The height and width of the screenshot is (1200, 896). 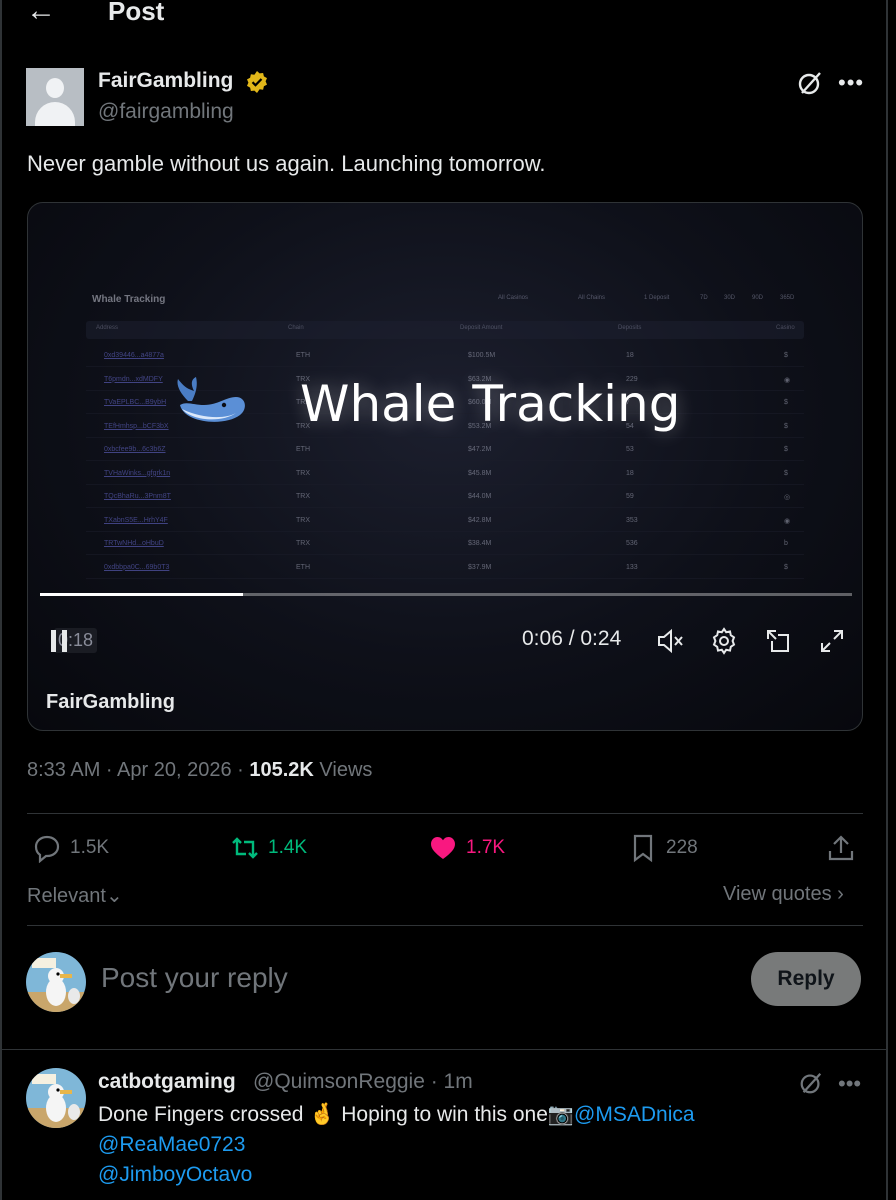 What do you see at coordinates (445, 521) in the screenshot?
I see `dashboard-row: TXabnS5E...HrhY4F TRX $42.8M 353 ◉` at bounding box center [445, 521].